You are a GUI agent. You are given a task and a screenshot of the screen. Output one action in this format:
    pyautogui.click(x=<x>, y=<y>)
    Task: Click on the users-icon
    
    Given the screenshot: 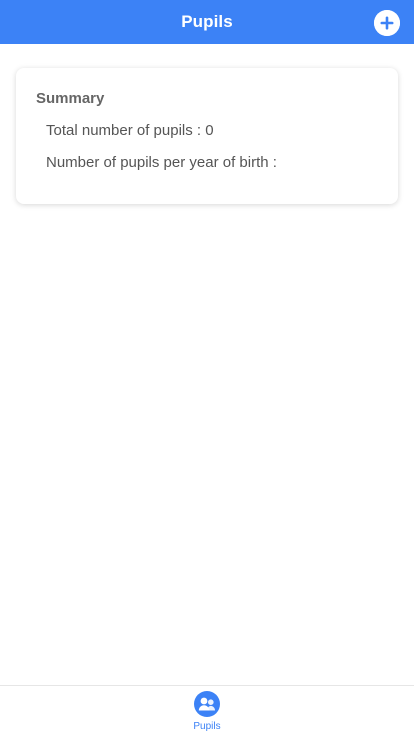 What is the action you would take?
    pyautogui.click(x=207, y=704)
    